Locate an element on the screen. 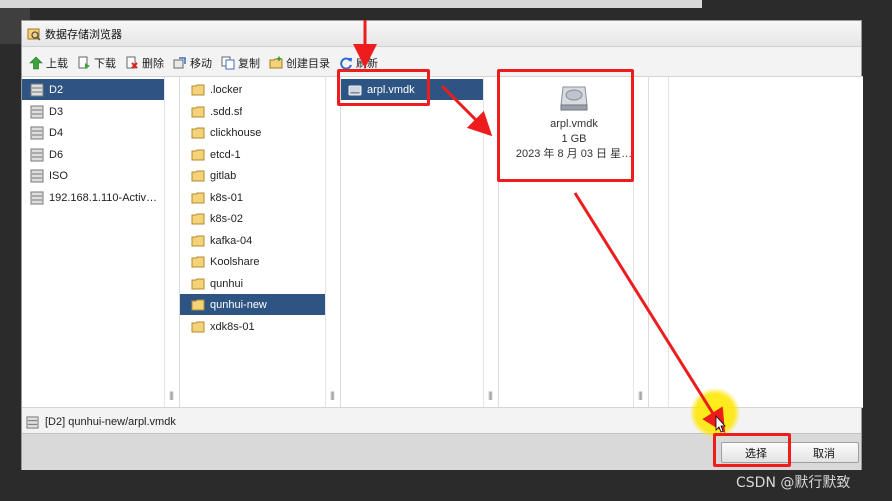  folder-item: qunhui-new is located at coordinates (252, 304).